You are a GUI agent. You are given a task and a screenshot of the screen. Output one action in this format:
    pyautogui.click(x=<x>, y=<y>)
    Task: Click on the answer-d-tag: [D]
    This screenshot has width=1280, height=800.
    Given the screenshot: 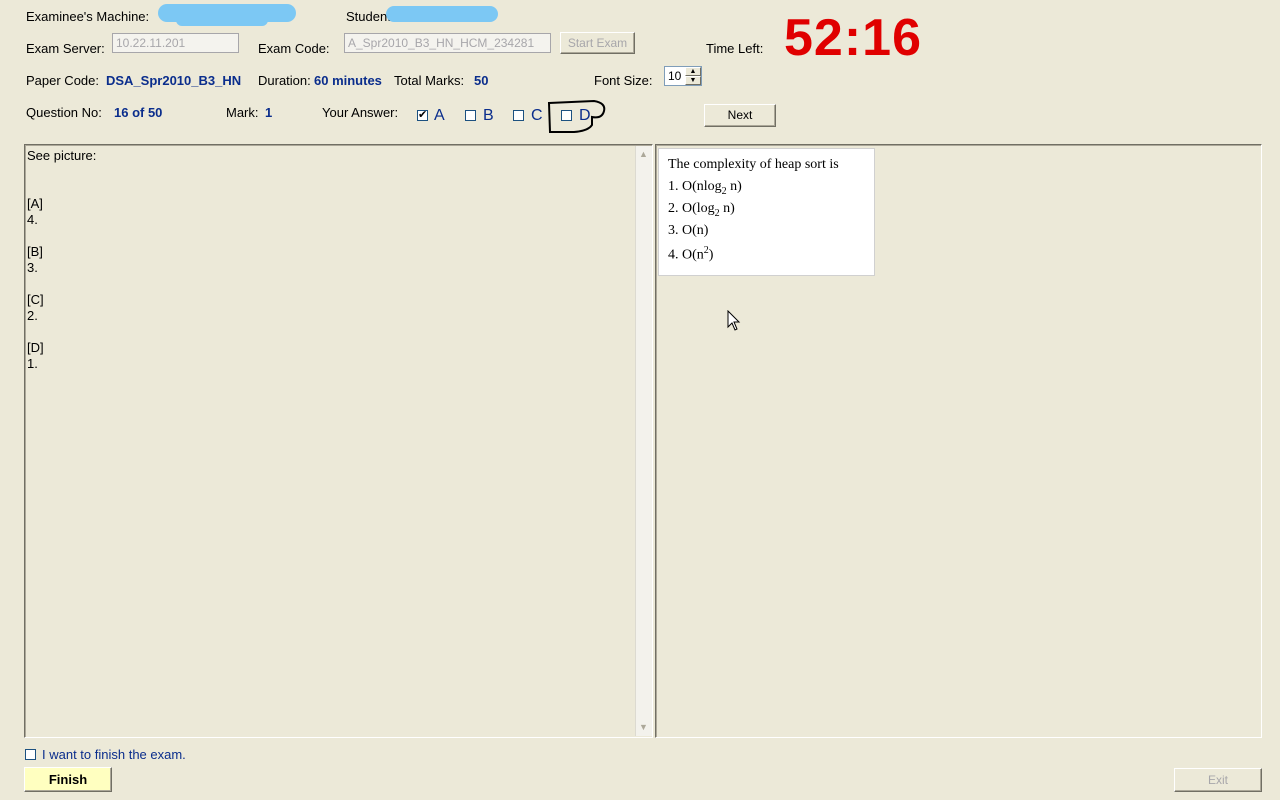 What is the action you would take?
    pyautogui.click(x=35, y=347)
    